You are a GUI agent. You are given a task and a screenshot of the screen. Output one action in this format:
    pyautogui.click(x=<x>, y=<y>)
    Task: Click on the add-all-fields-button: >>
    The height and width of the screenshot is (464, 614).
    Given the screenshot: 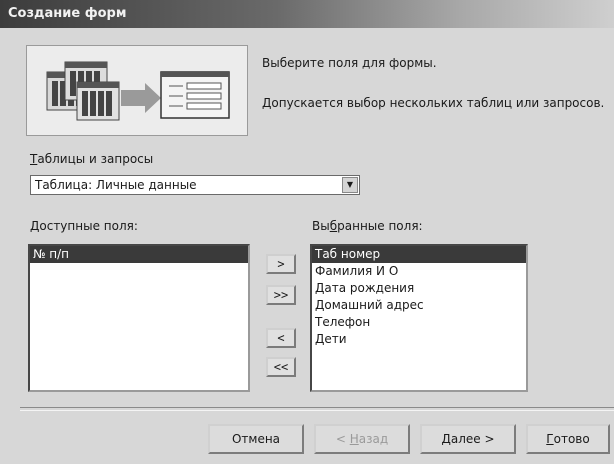 What is the action you would take?
    pyautogui.click(x=281, y=295)
    